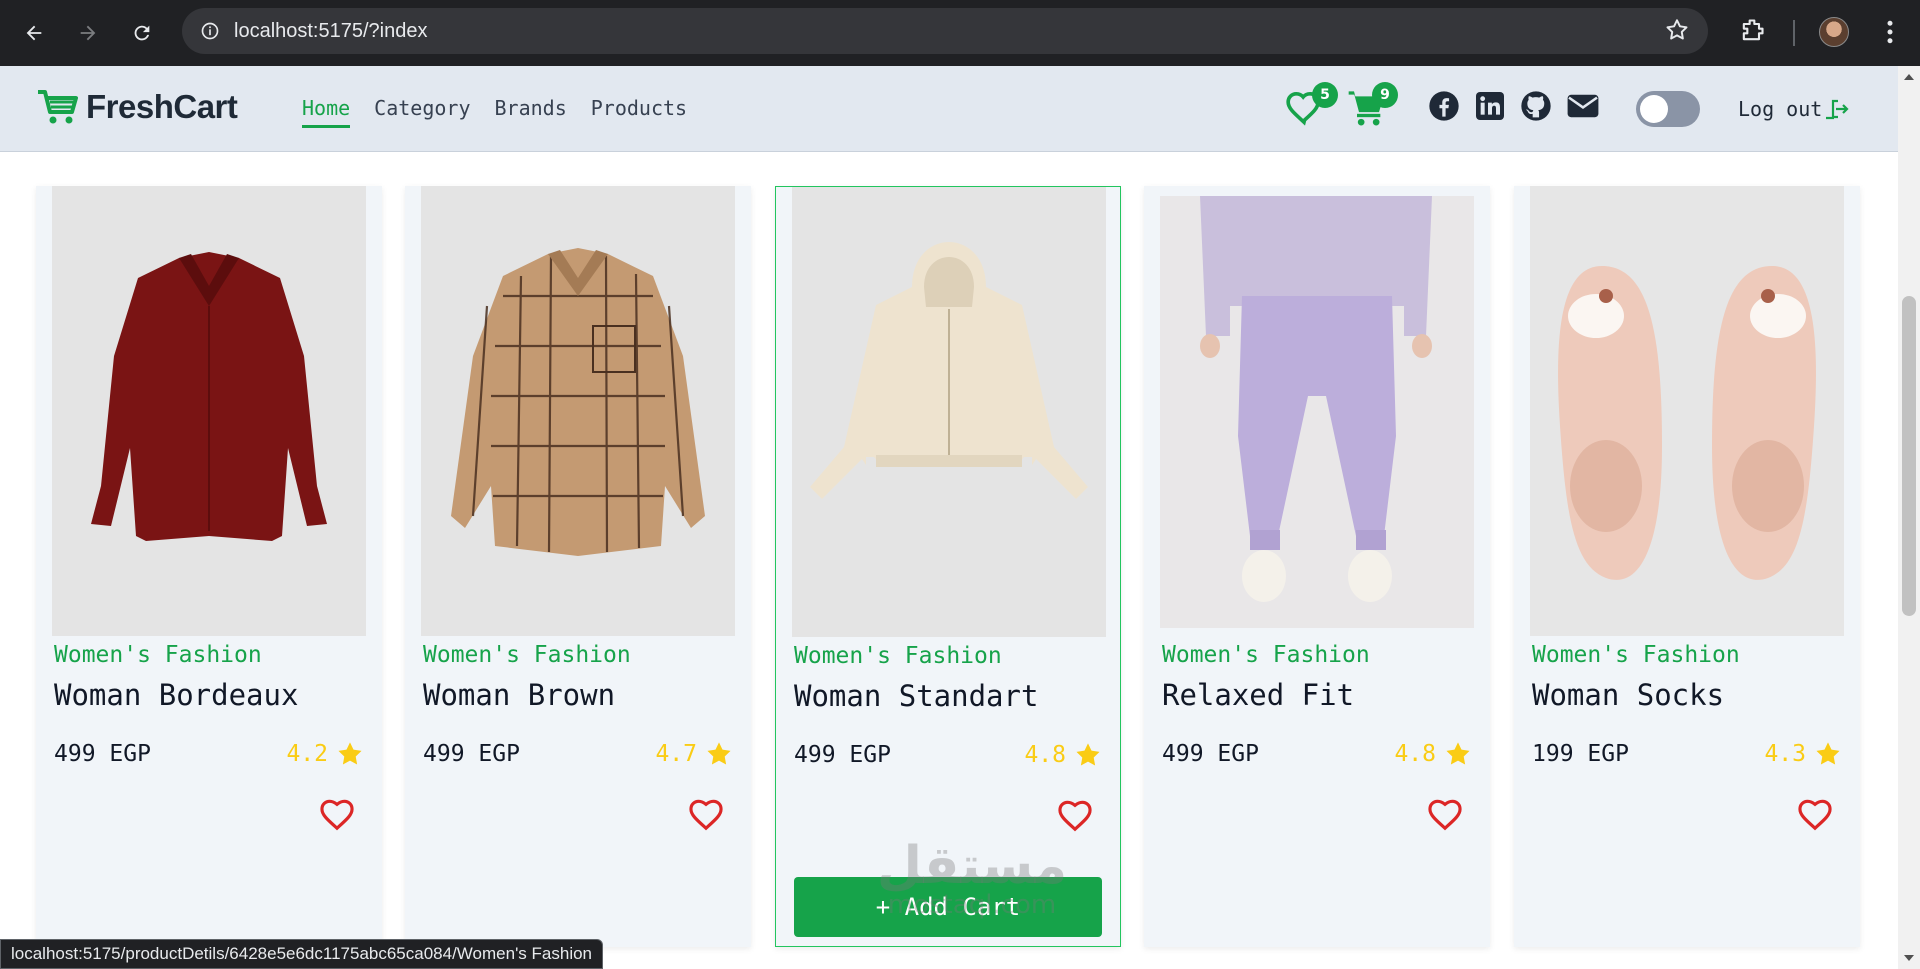 The height and width of the screenshot is (969, 1920). Describe the element at coordinates (639, 112) in the screenshot. I see `nav-link-products: Products` at that location.